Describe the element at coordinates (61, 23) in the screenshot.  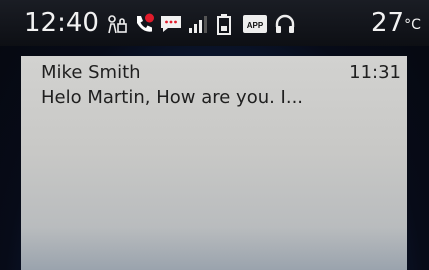
I see `clock: 12:40` at that location.